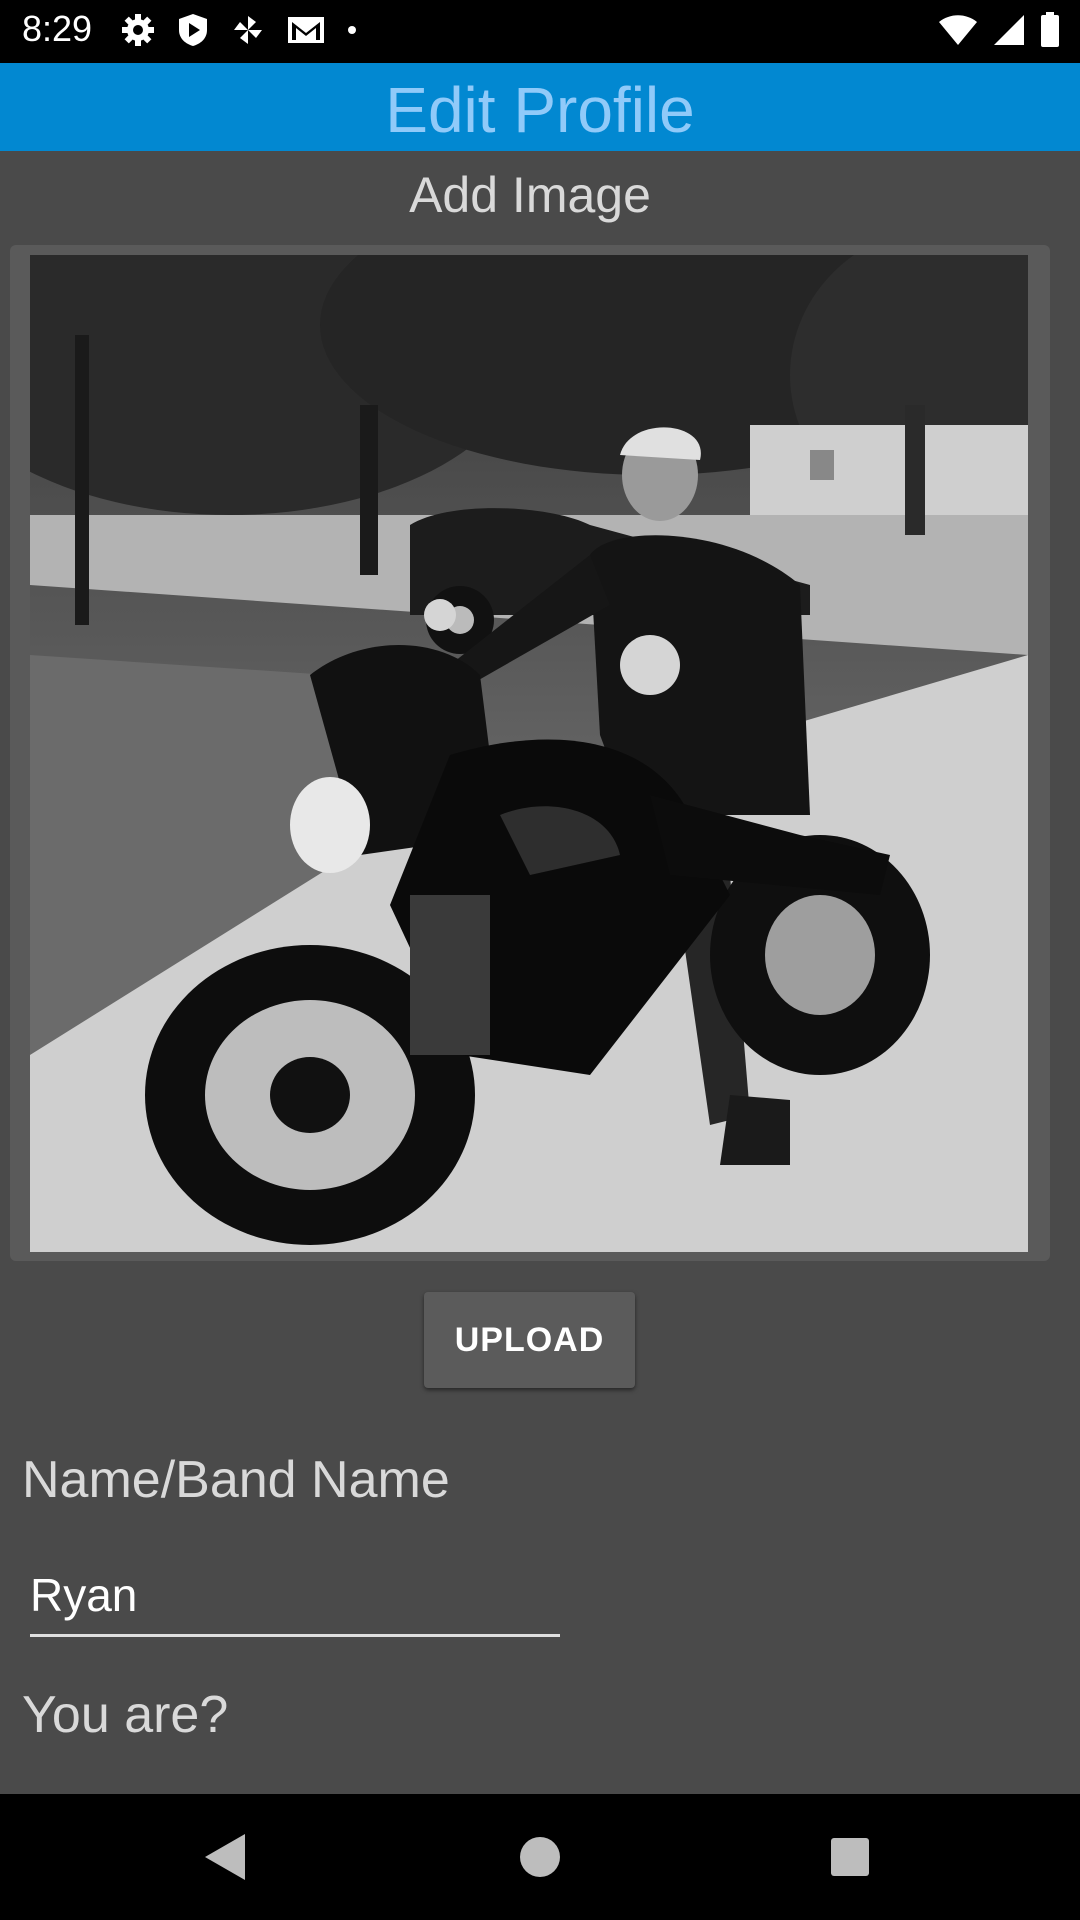  Describe the element at coordinates (236, 1480) in the screenshot. I see `name-label: Name/Band Name` at that location.